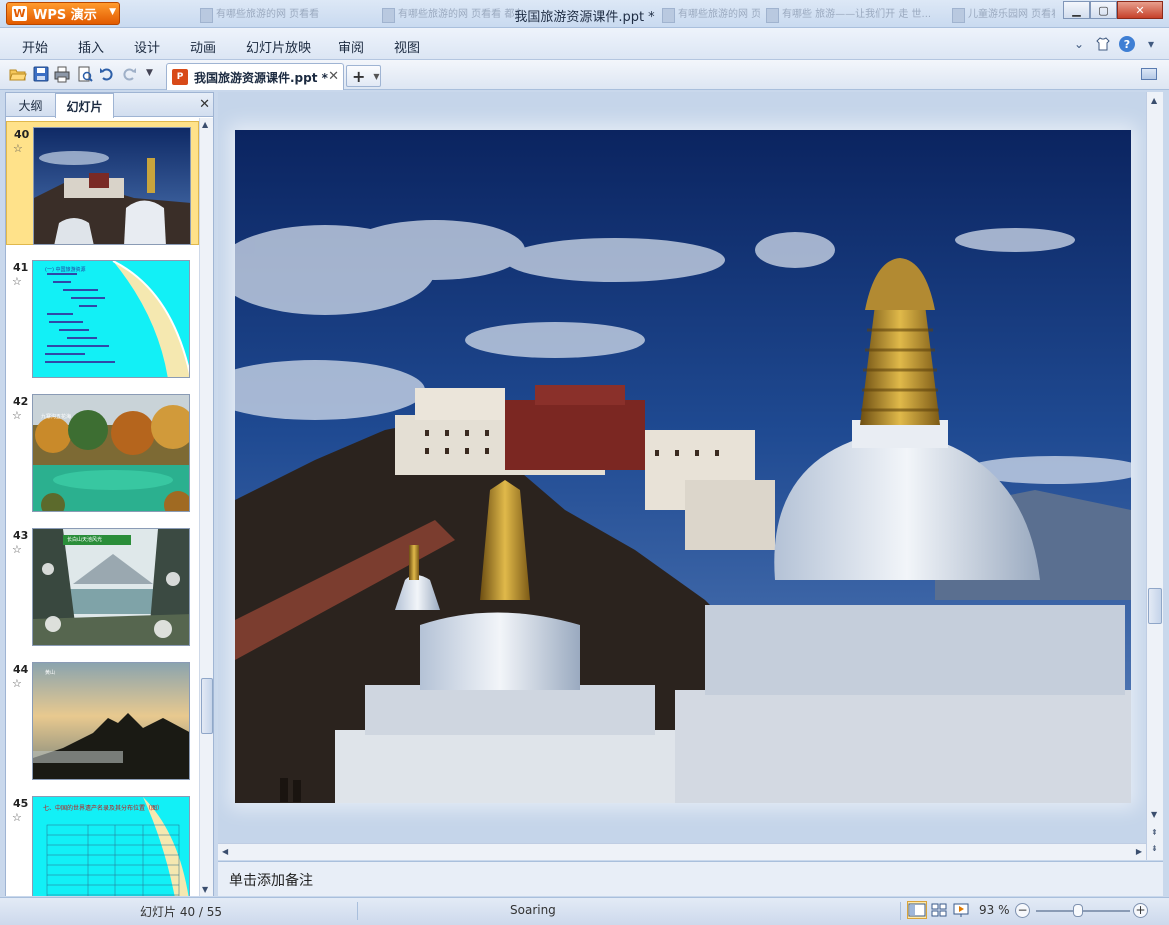 The image size is (1169, 925). I want to click on slide-thumbnail: 44 ☆ 黄山, so click(102, 719).